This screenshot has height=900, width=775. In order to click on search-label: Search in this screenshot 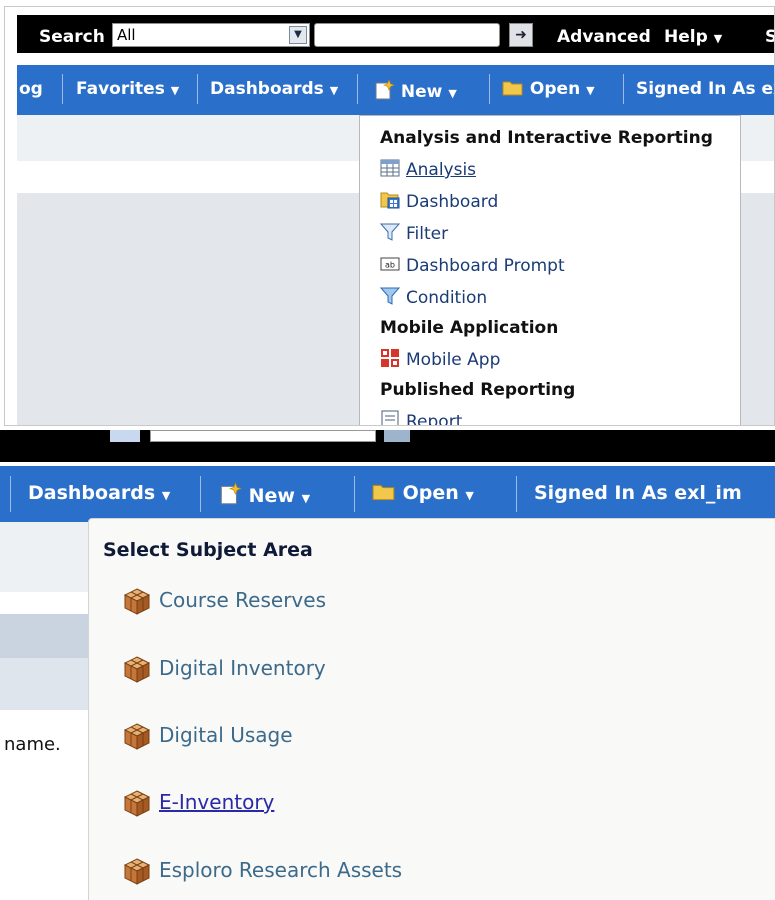, I will do `click(72, 37)`.